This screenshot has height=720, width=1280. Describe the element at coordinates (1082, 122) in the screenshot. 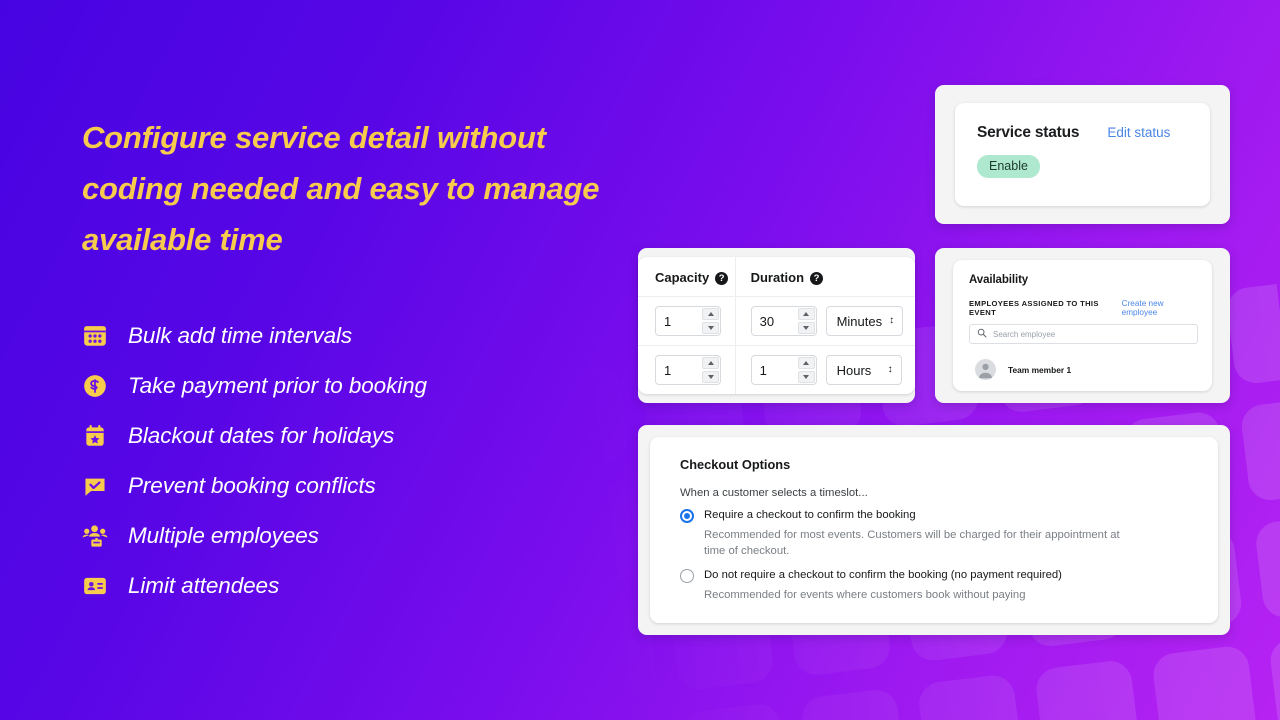

I see `service-status-header: Service status Edit status` at that location.